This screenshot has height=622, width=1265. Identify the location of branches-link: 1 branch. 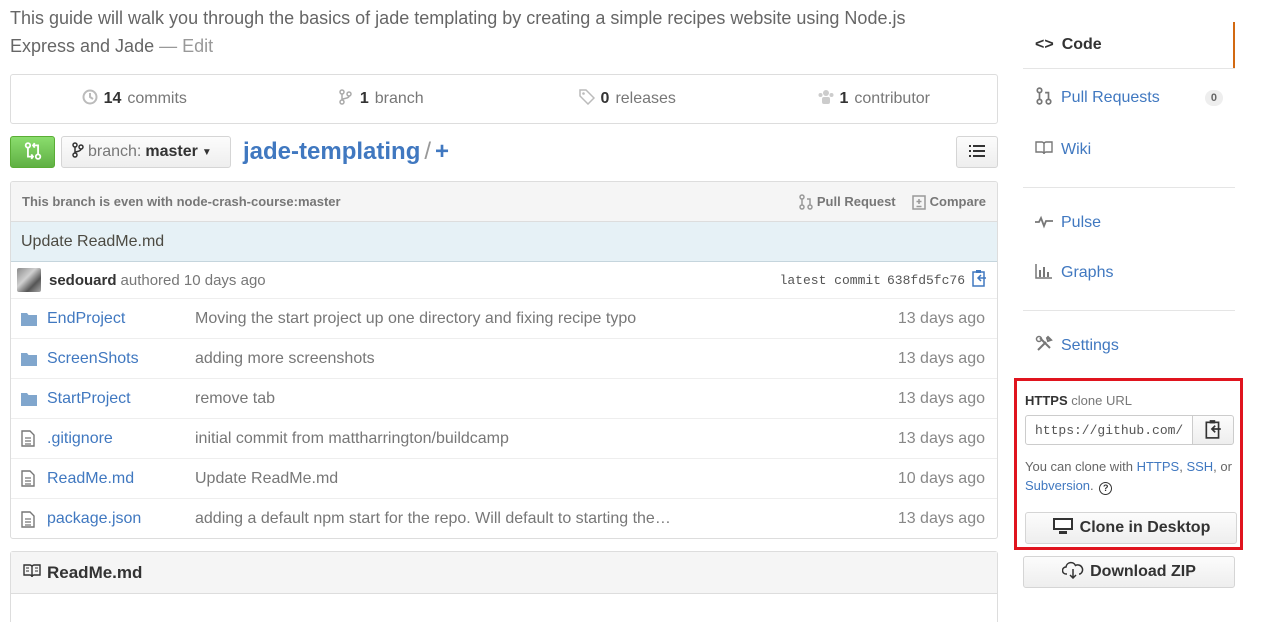
(381, 99).